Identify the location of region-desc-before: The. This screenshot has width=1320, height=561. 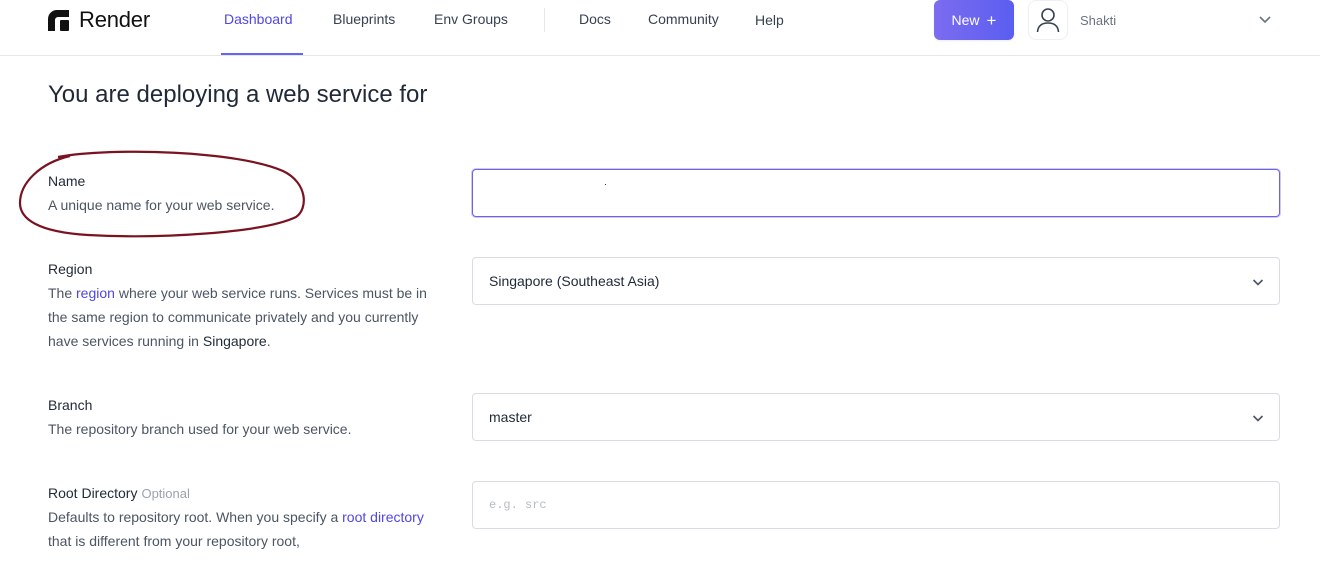
(62, 293).